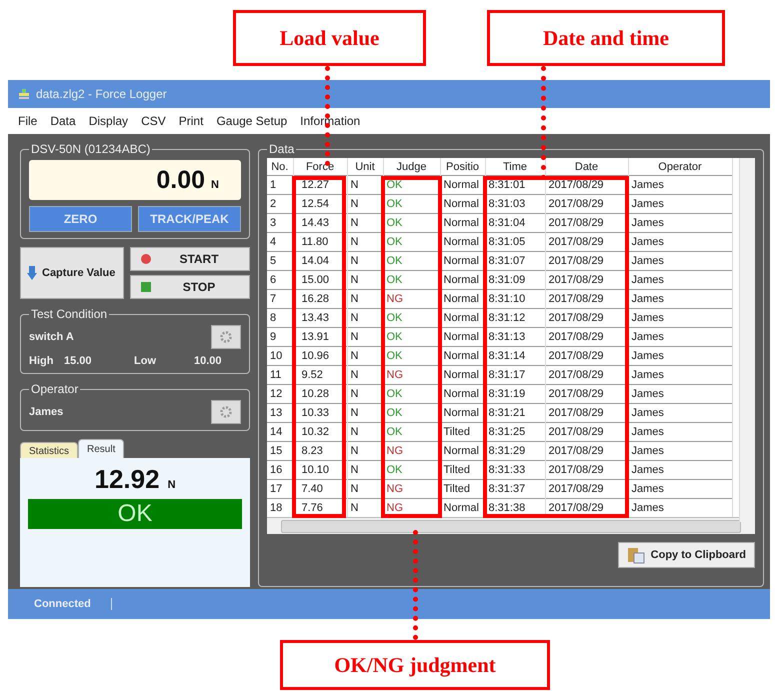  Describe the element at coordinates (515, 299) in the screenshot. I see `table-cell: 8:31:10` at that location.